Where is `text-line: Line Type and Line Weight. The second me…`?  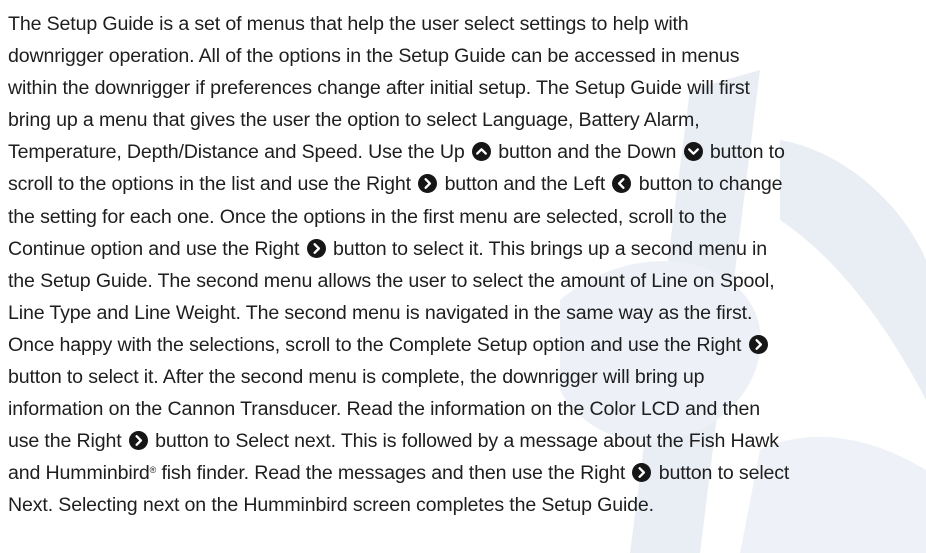 text-line: Line Type and Line Weight. The second me… is located at coordinates (380, 312).